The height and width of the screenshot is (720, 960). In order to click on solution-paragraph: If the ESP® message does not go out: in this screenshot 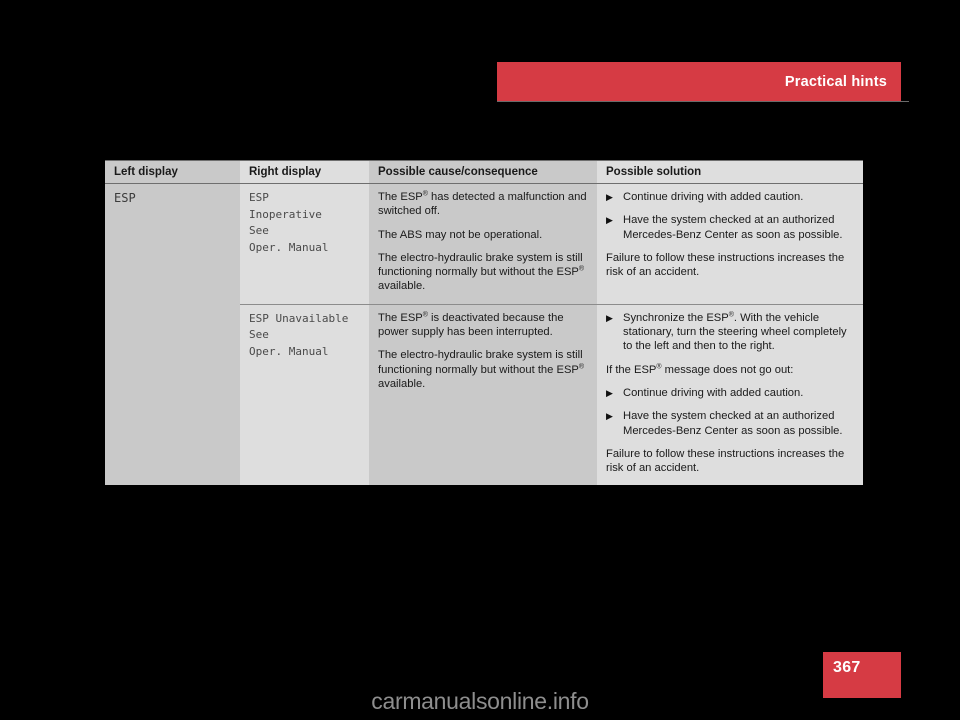, I will do `click(700, 369)`.